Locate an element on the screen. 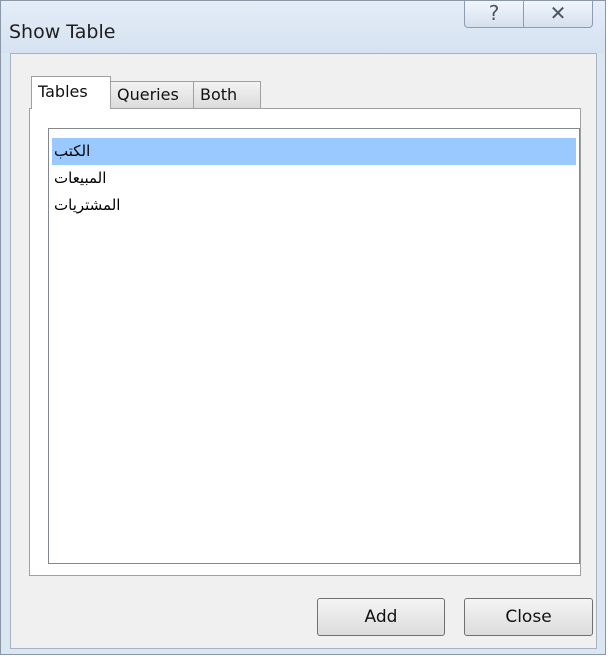 The width and height of the screenshot is (608, 657). window-close-button: ✕ is located at coordinates (558, 14).